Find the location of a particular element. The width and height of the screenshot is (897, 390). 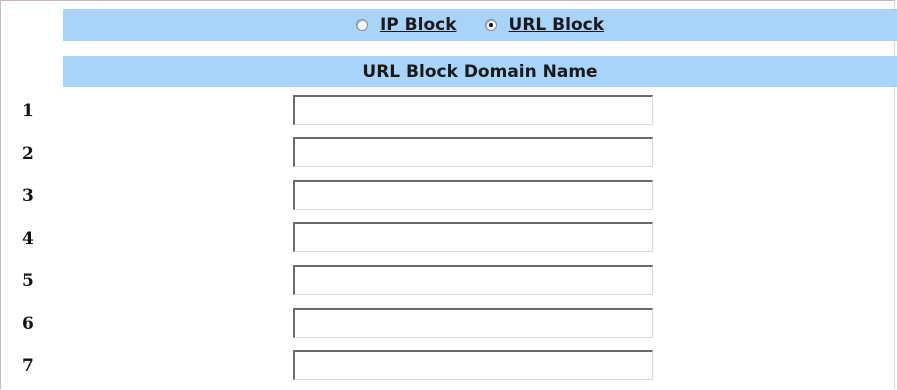

ip-block-option: IP Block is located at coordinates (406, 25).